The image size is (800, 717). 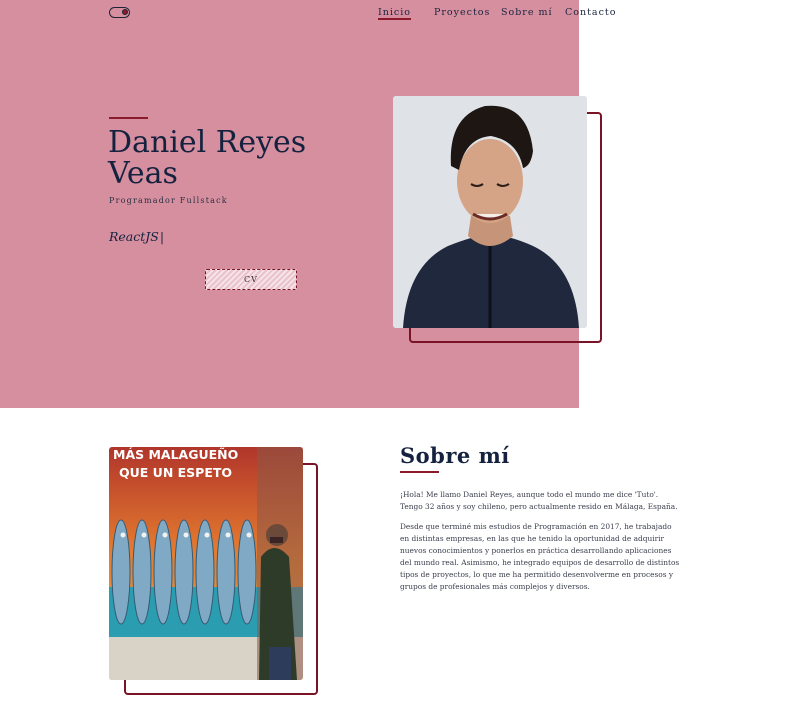 What do you see at coordinates (590, 12) in the screenshot?
I see `nav-item-contacto: Contacto` at bounding box center [590, 12].